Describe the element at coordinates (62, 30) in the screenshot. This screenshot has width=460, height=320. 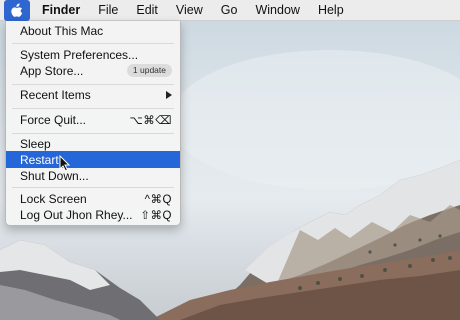
I see `menu-item-label: About This Mac` at that location.